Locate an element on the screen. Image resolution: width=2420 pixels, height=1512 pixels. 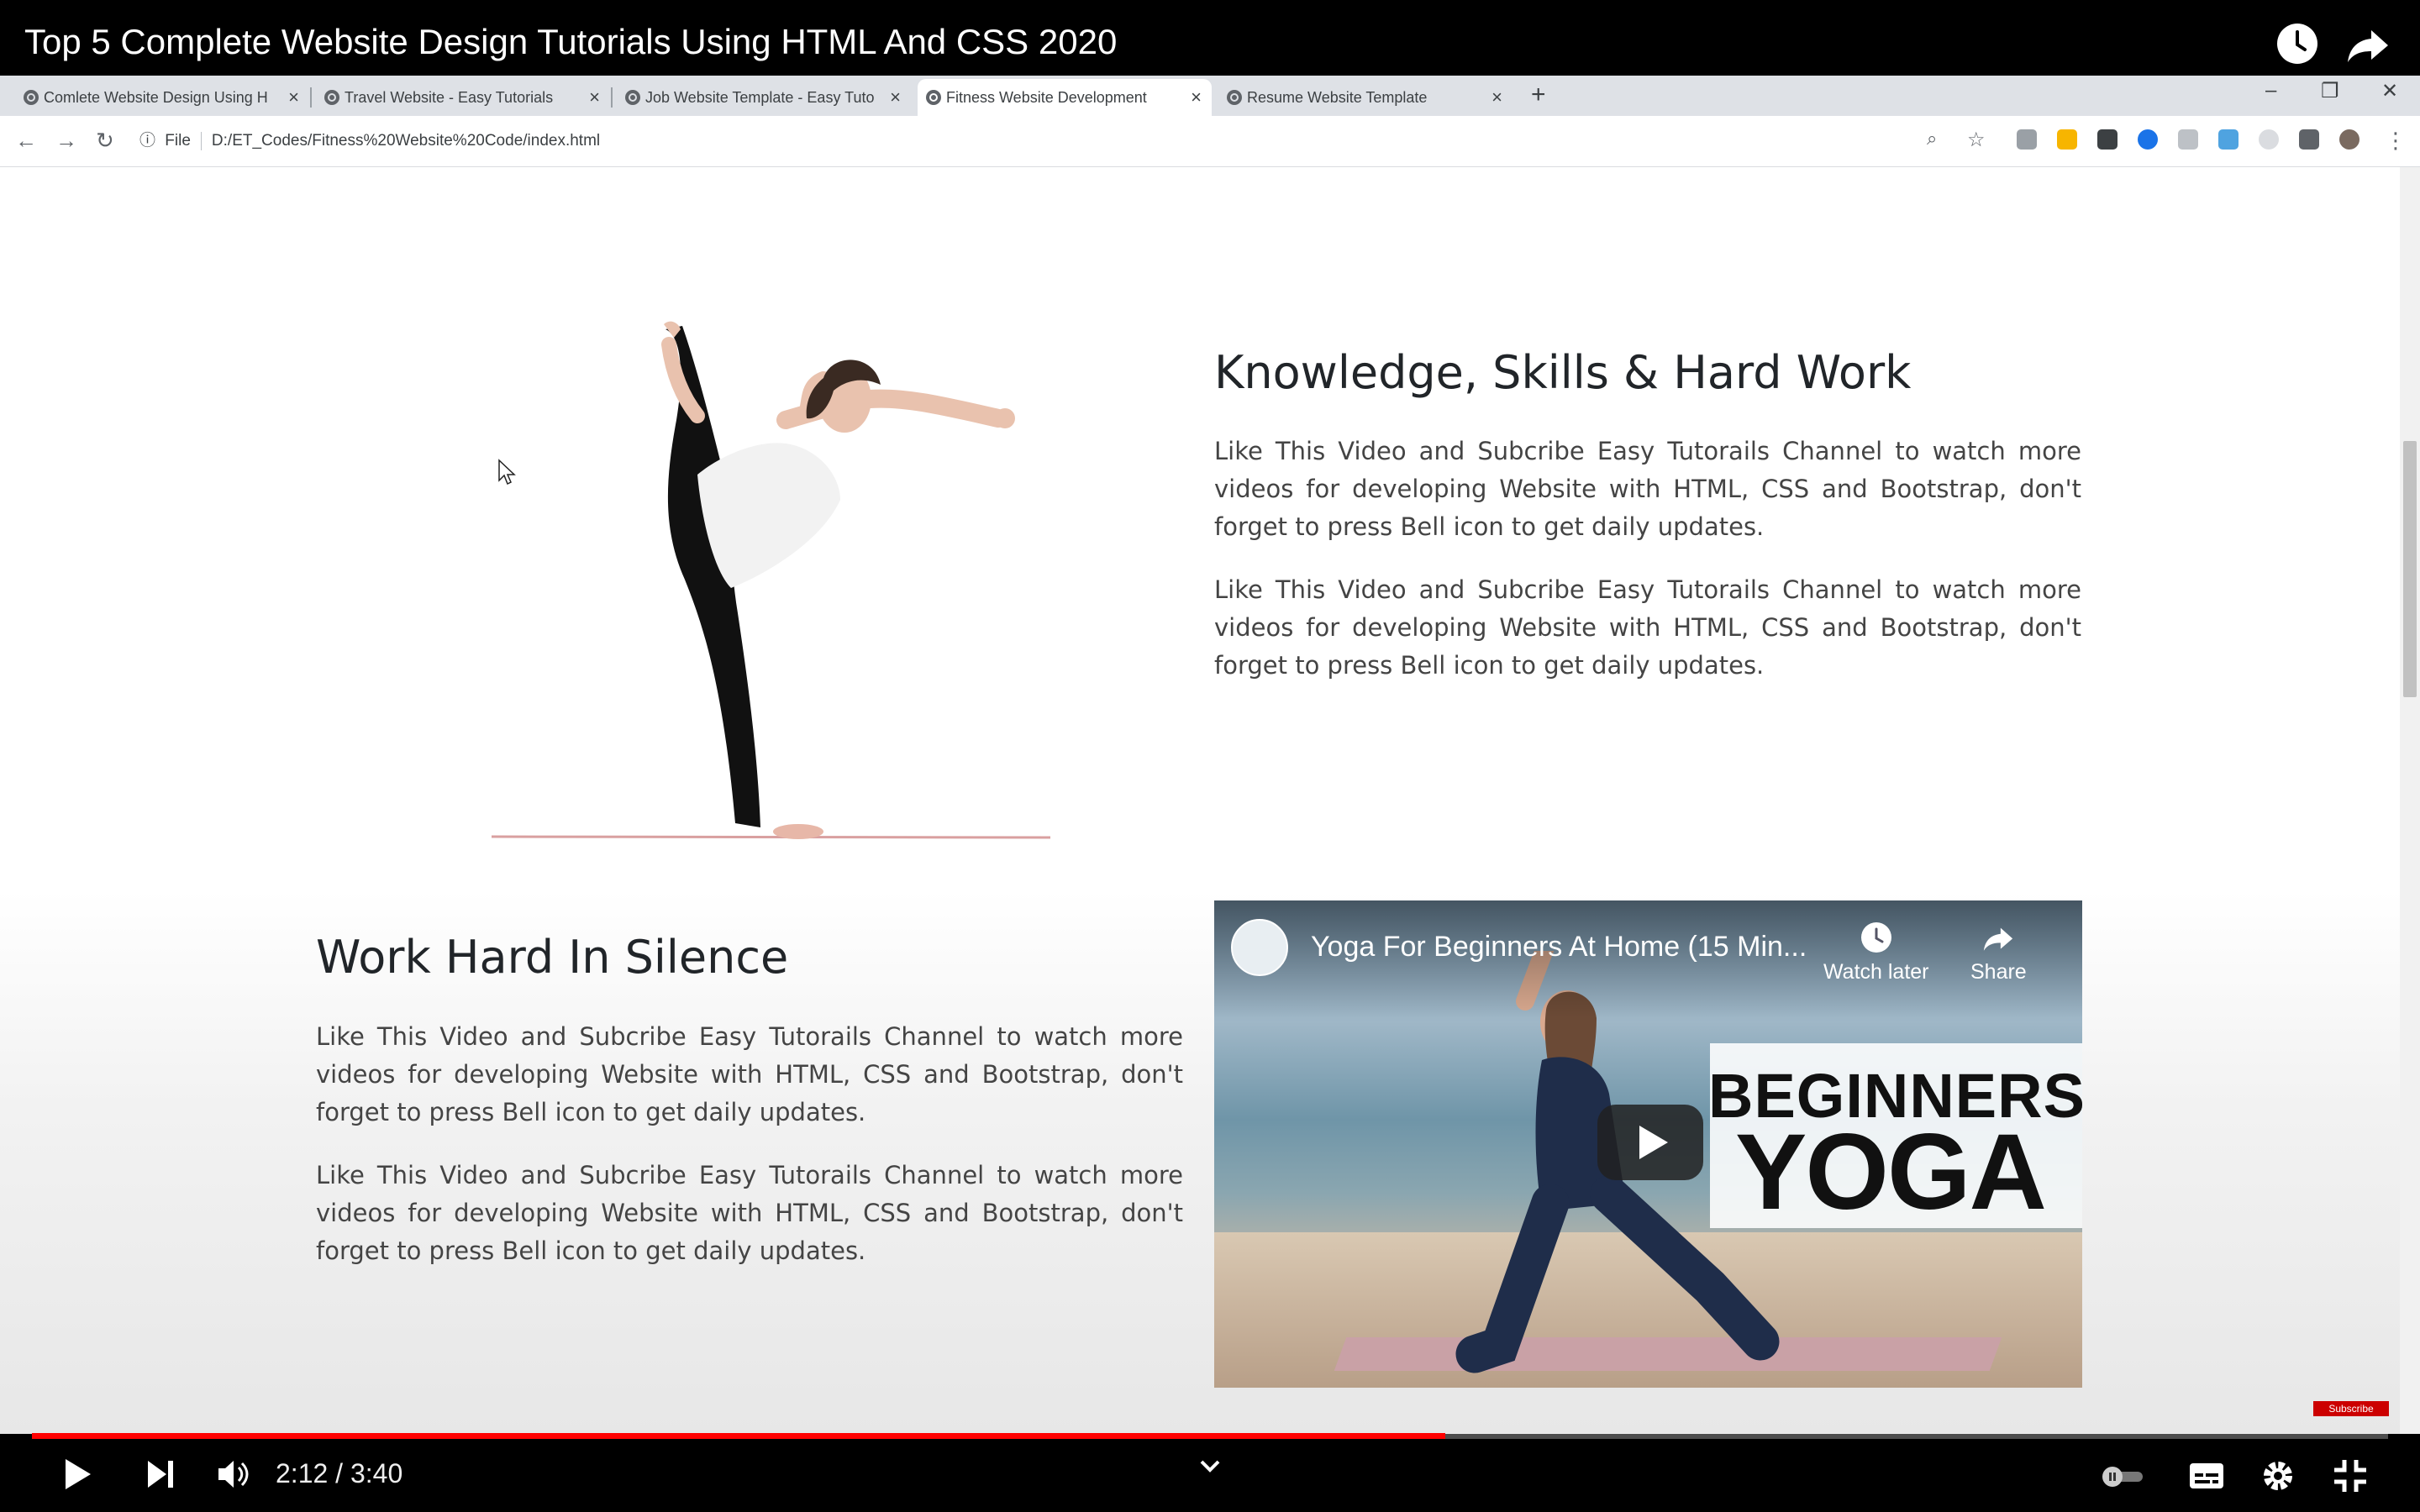
thumbnail-text-line-2: YOGA is located at coordinates (1891, 1172).